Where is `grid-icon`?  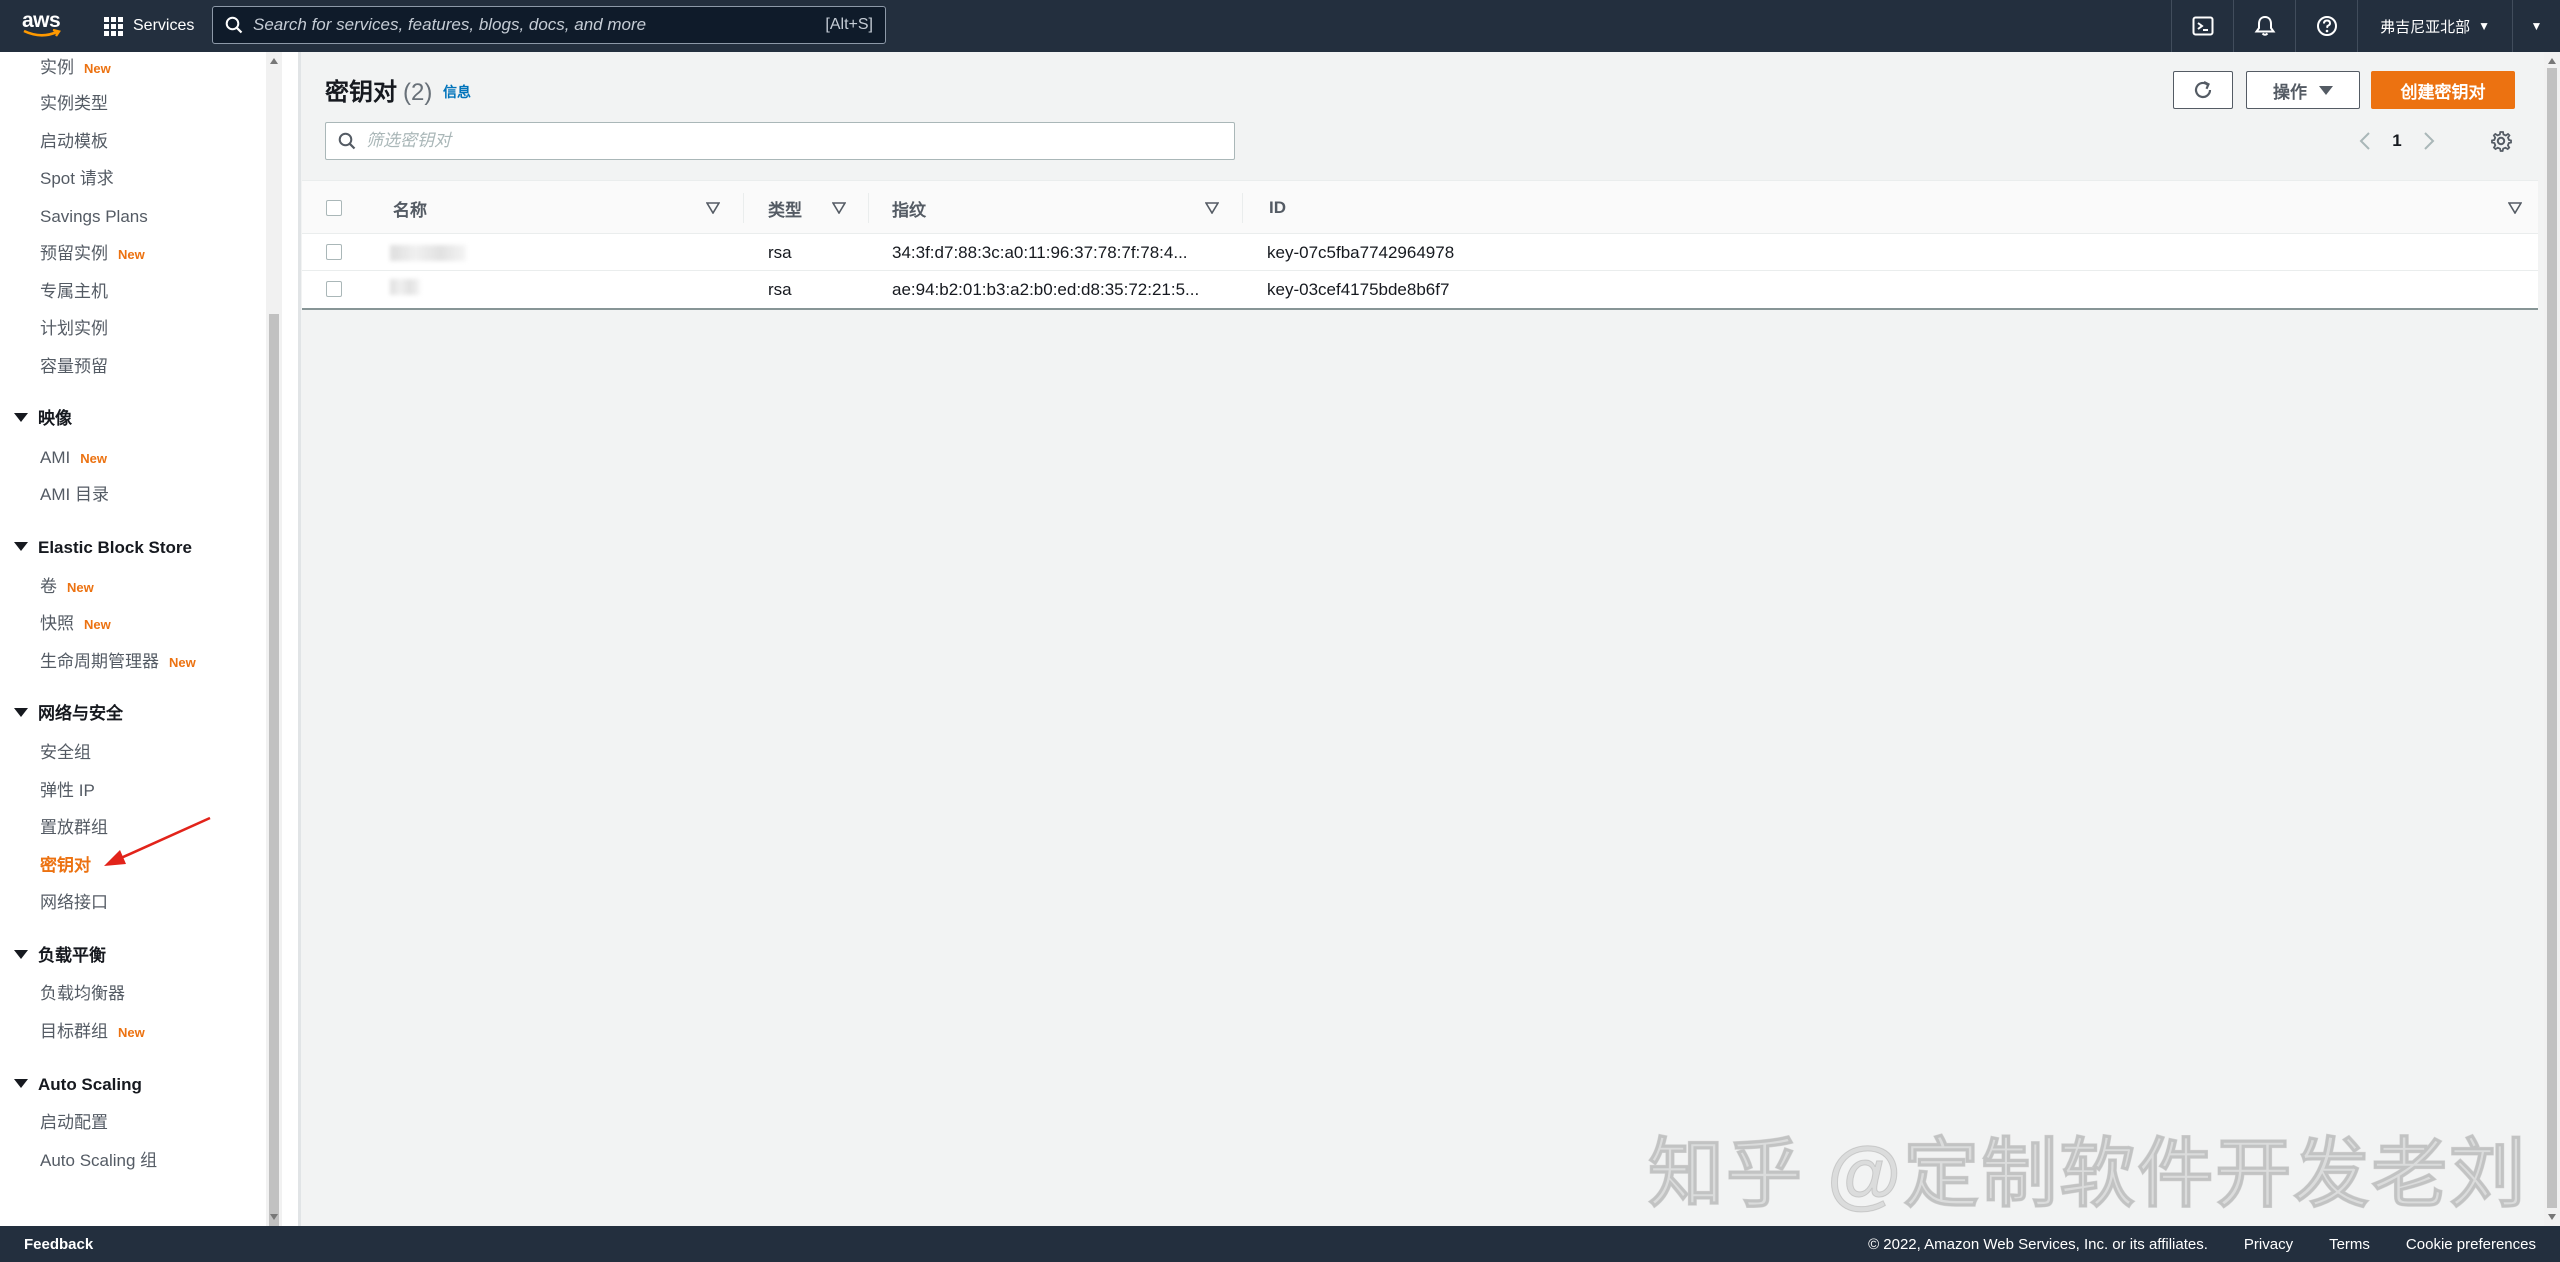 grid-icon is located at coordinates (113, 26).